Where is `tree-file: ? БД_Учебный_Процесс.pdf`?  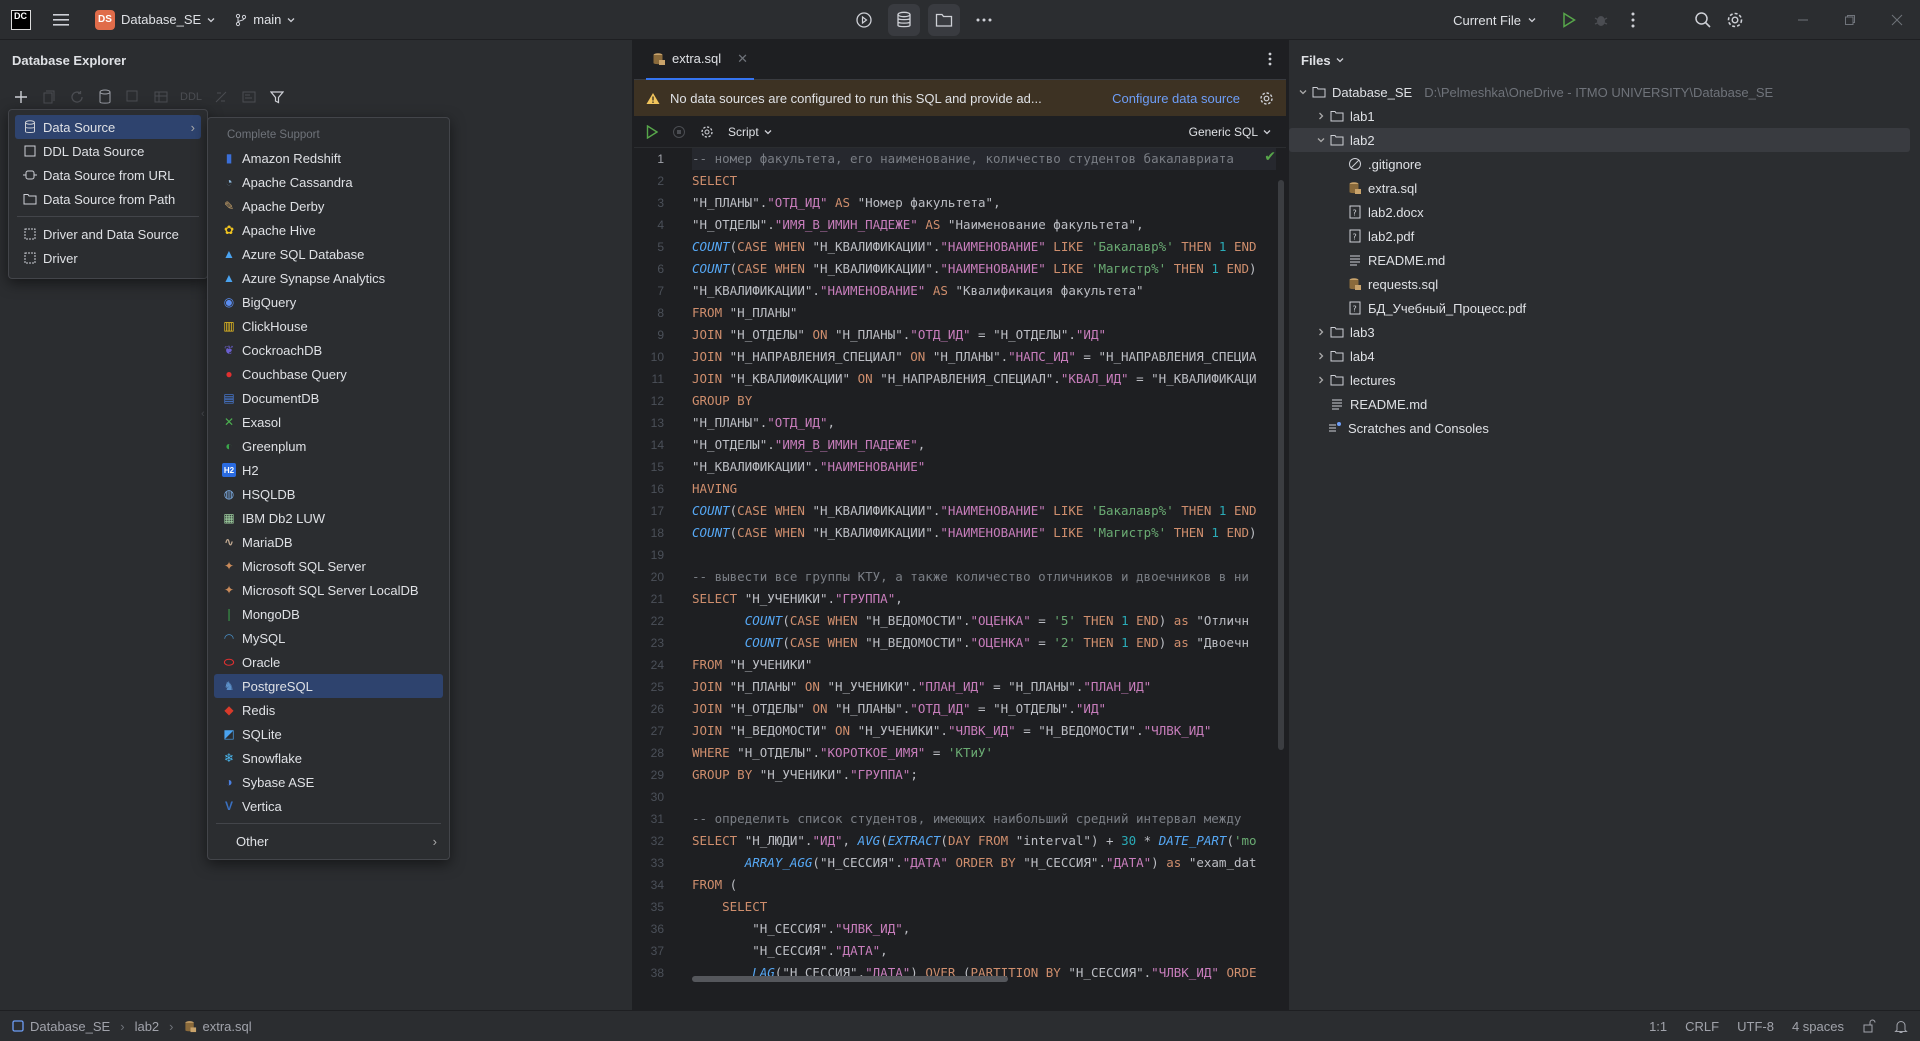 tree-file: ? БД_Учебный_Процесс.pdf is located at coordinates (1604, 308).